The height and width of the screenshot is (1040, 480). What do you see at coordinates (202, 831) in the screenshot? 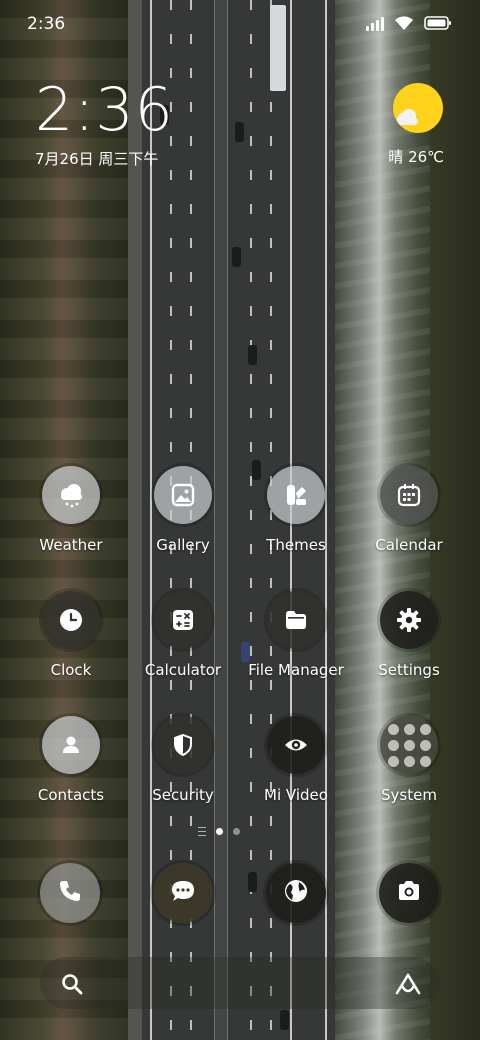
I see `menu-lines-icon` at bounding box center [202, 831].